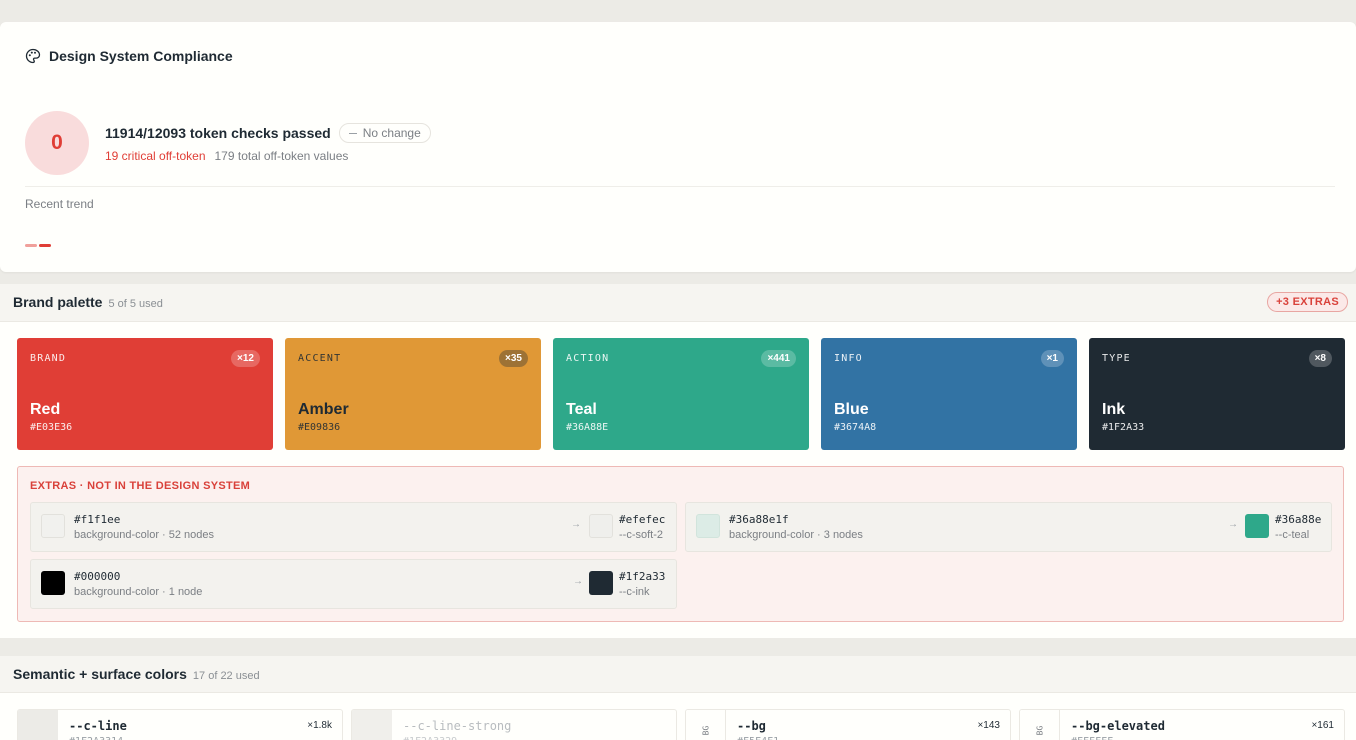 The height and width of the screenshot is (740, 1356). I want to click on swatch-hex: #E09836, so click(319, 427).